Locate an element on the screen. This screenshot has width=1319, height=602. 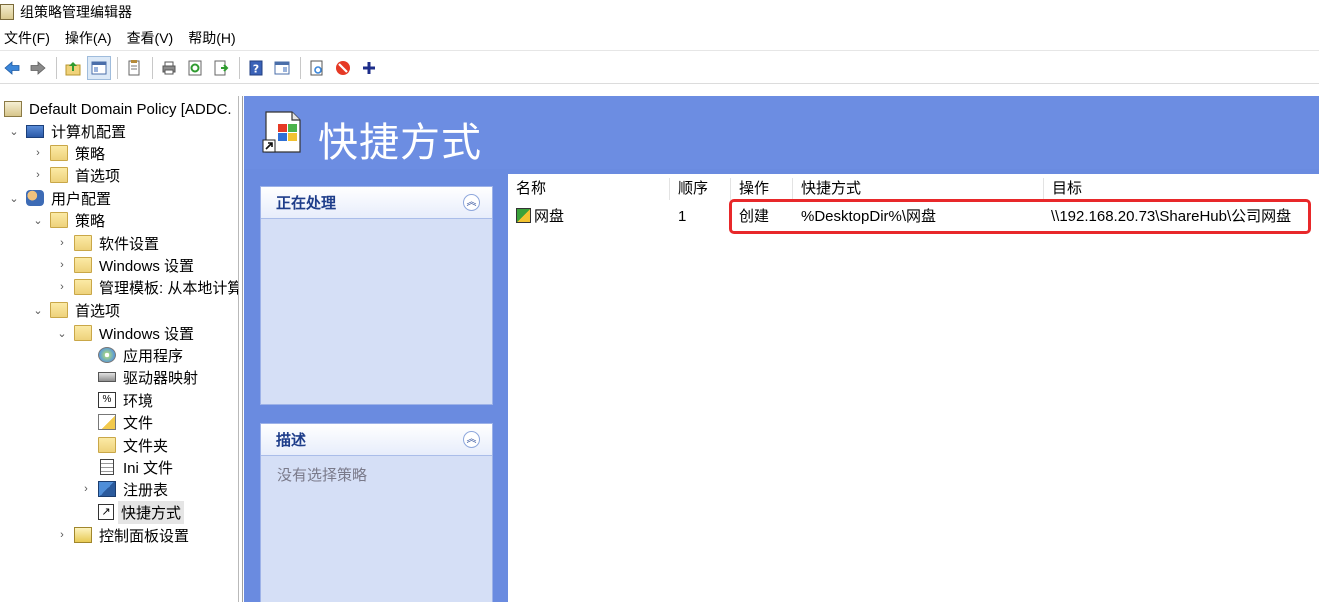
help-icon: ? is located at coordinates (256, 68).